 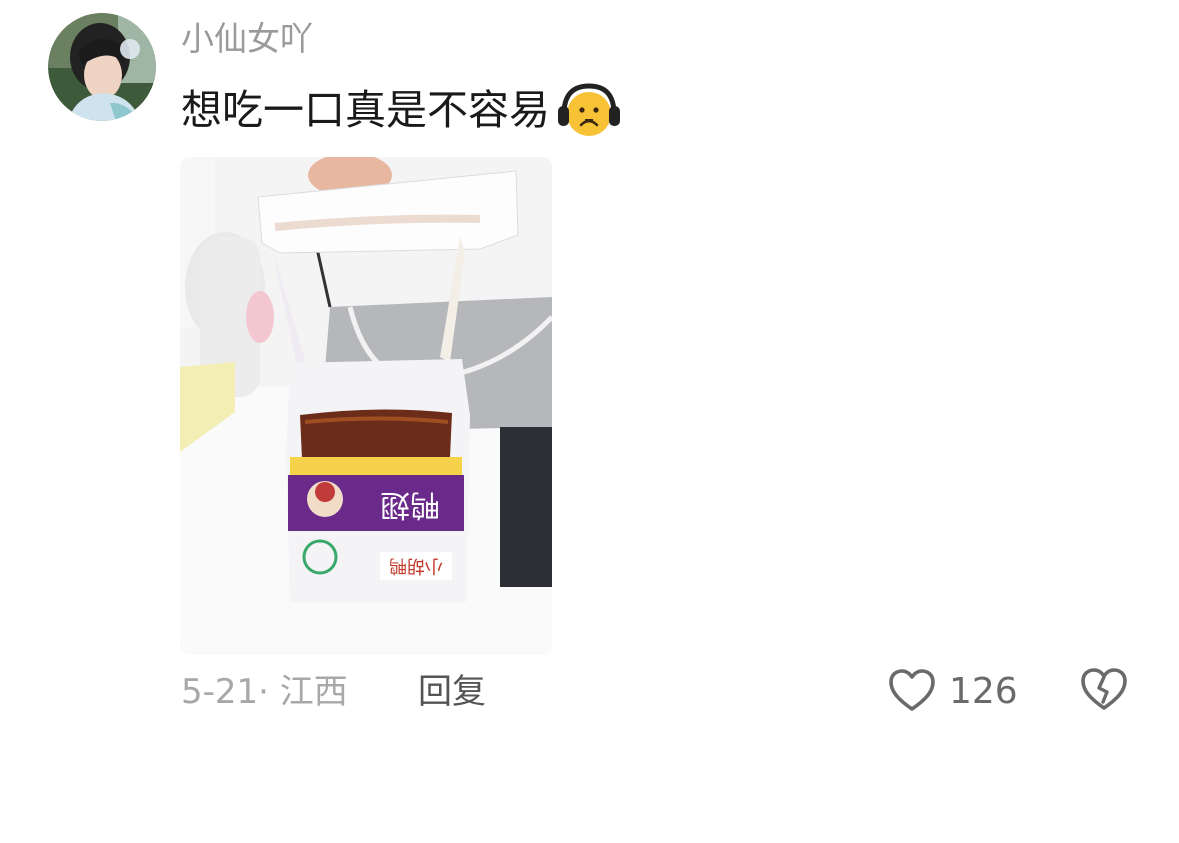 I want to click on like-count: 126, so click(x=983, y=691).